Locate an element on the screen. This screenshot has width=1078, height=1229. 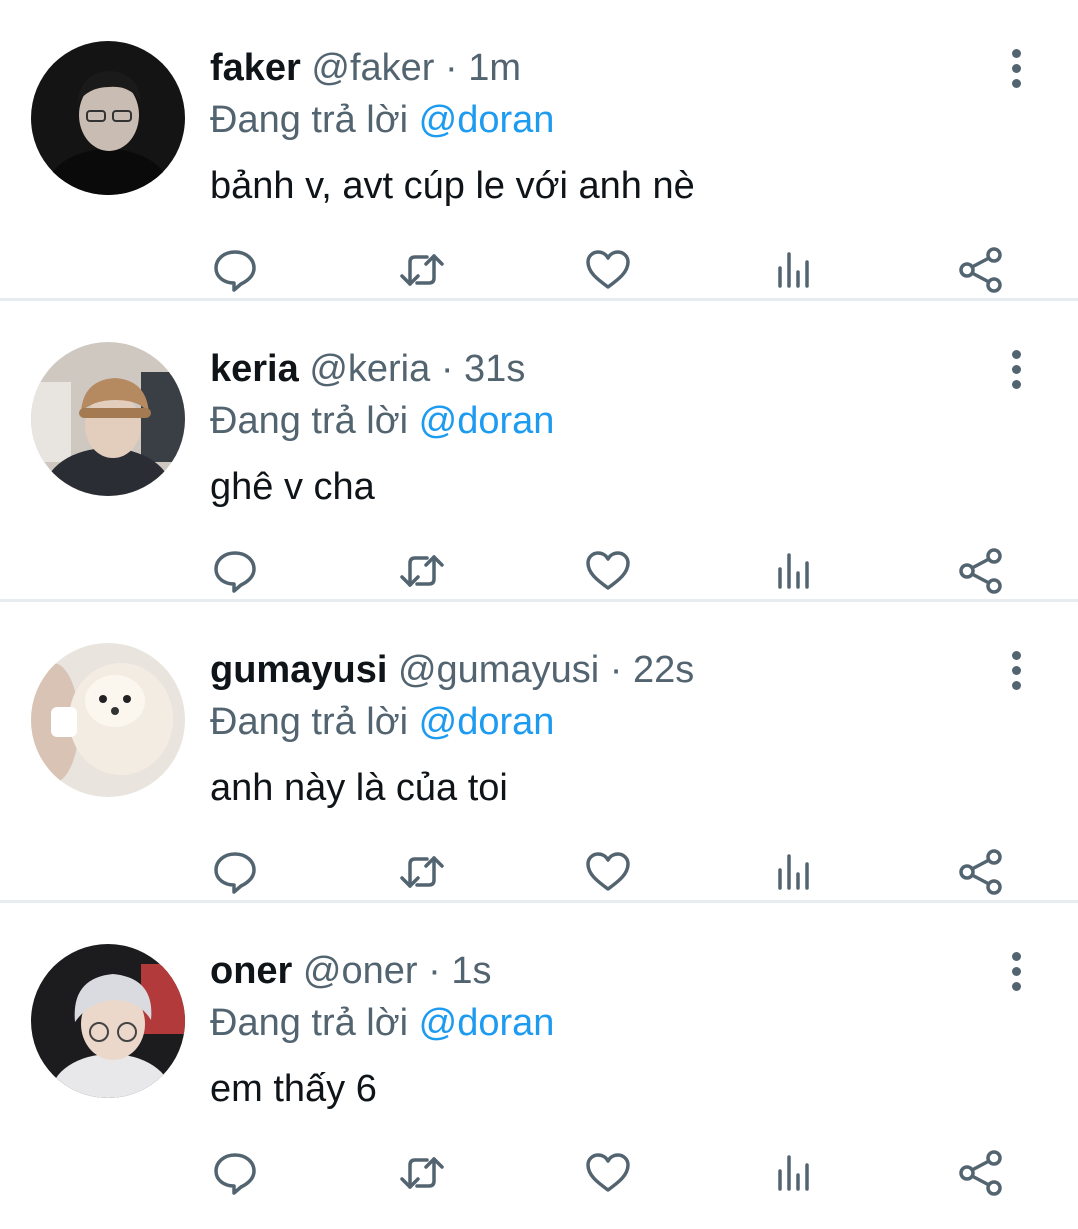
user-handle: @oner is located at coordinates (360, 971).